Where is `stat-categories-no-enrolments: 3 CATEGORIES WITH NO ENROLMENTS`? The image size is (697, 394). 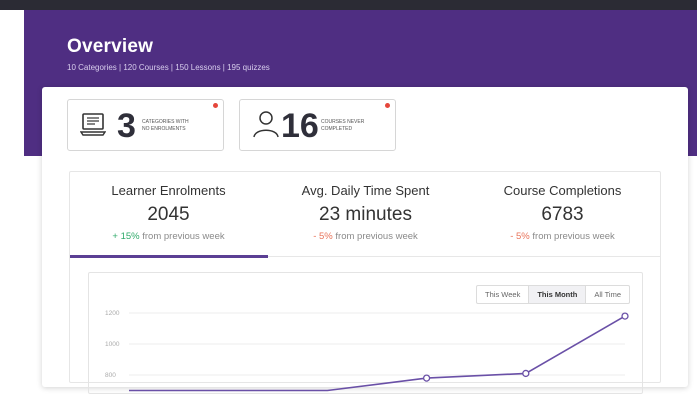
stat-categories-no-enrolments: 3 CATEGORIES WITH NO ENROLMENTS is located at coordinates (145, 125).